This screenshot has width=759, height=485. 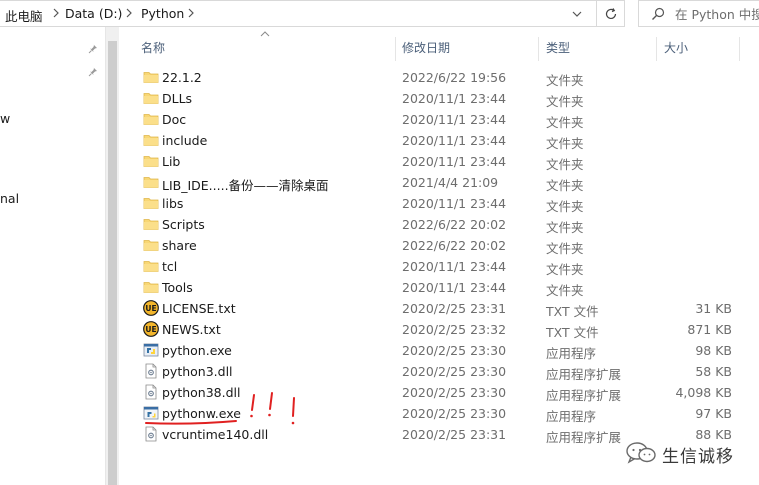 I want to click on nav-item-fragment: w, so click(x=5, y=118).